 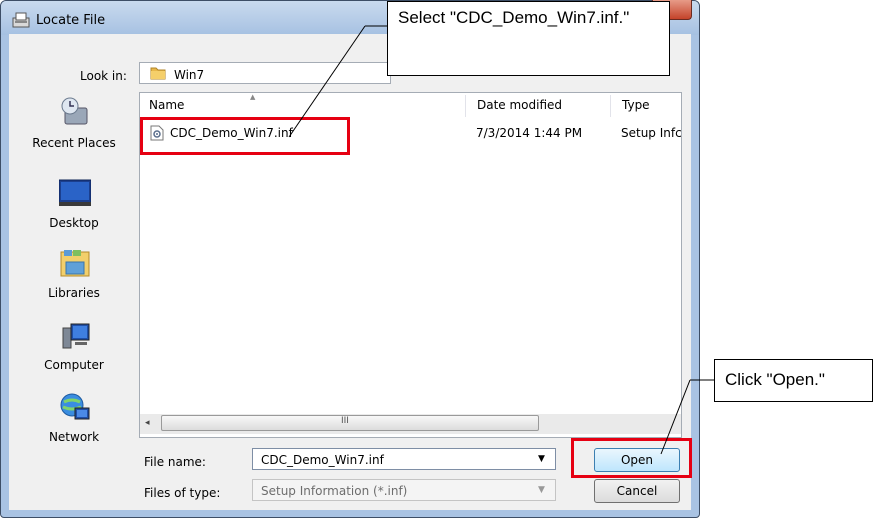 I want to click on file-type-cell: Setup Infc, so click(x=651, y=133).